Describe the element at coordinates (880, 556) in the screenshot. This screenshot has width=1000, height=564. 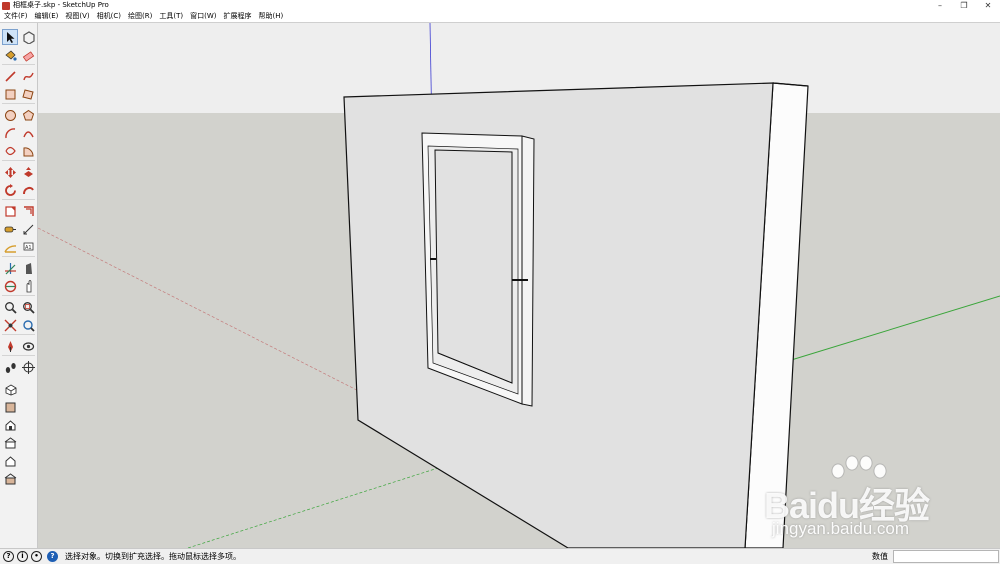
I see `measurements-label: 数值` at that location.